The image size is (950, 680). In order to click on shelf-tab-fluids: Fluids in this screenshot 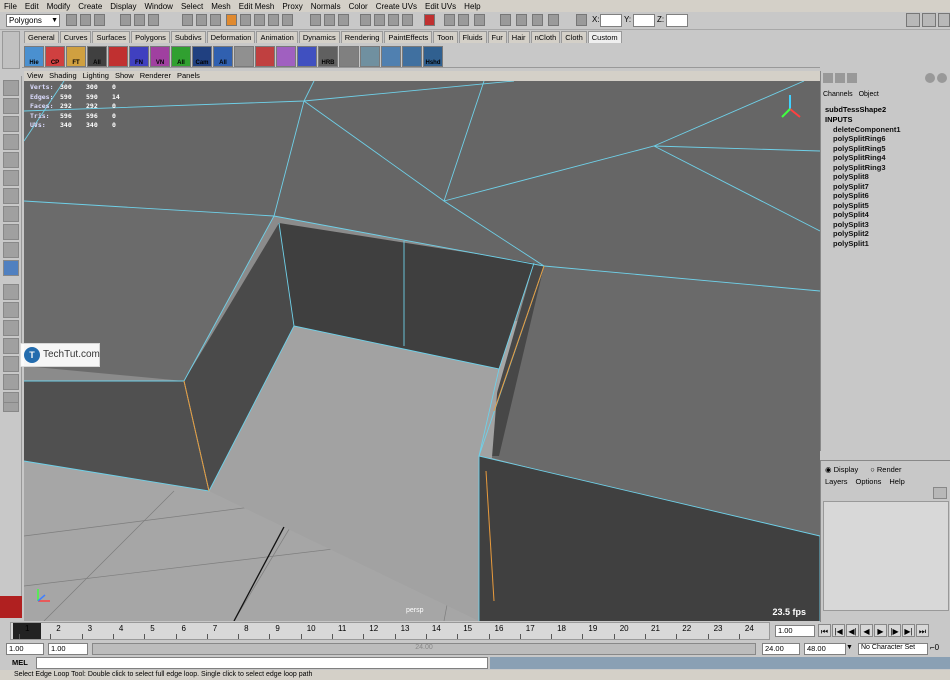, I will do `click(472, 37)`.